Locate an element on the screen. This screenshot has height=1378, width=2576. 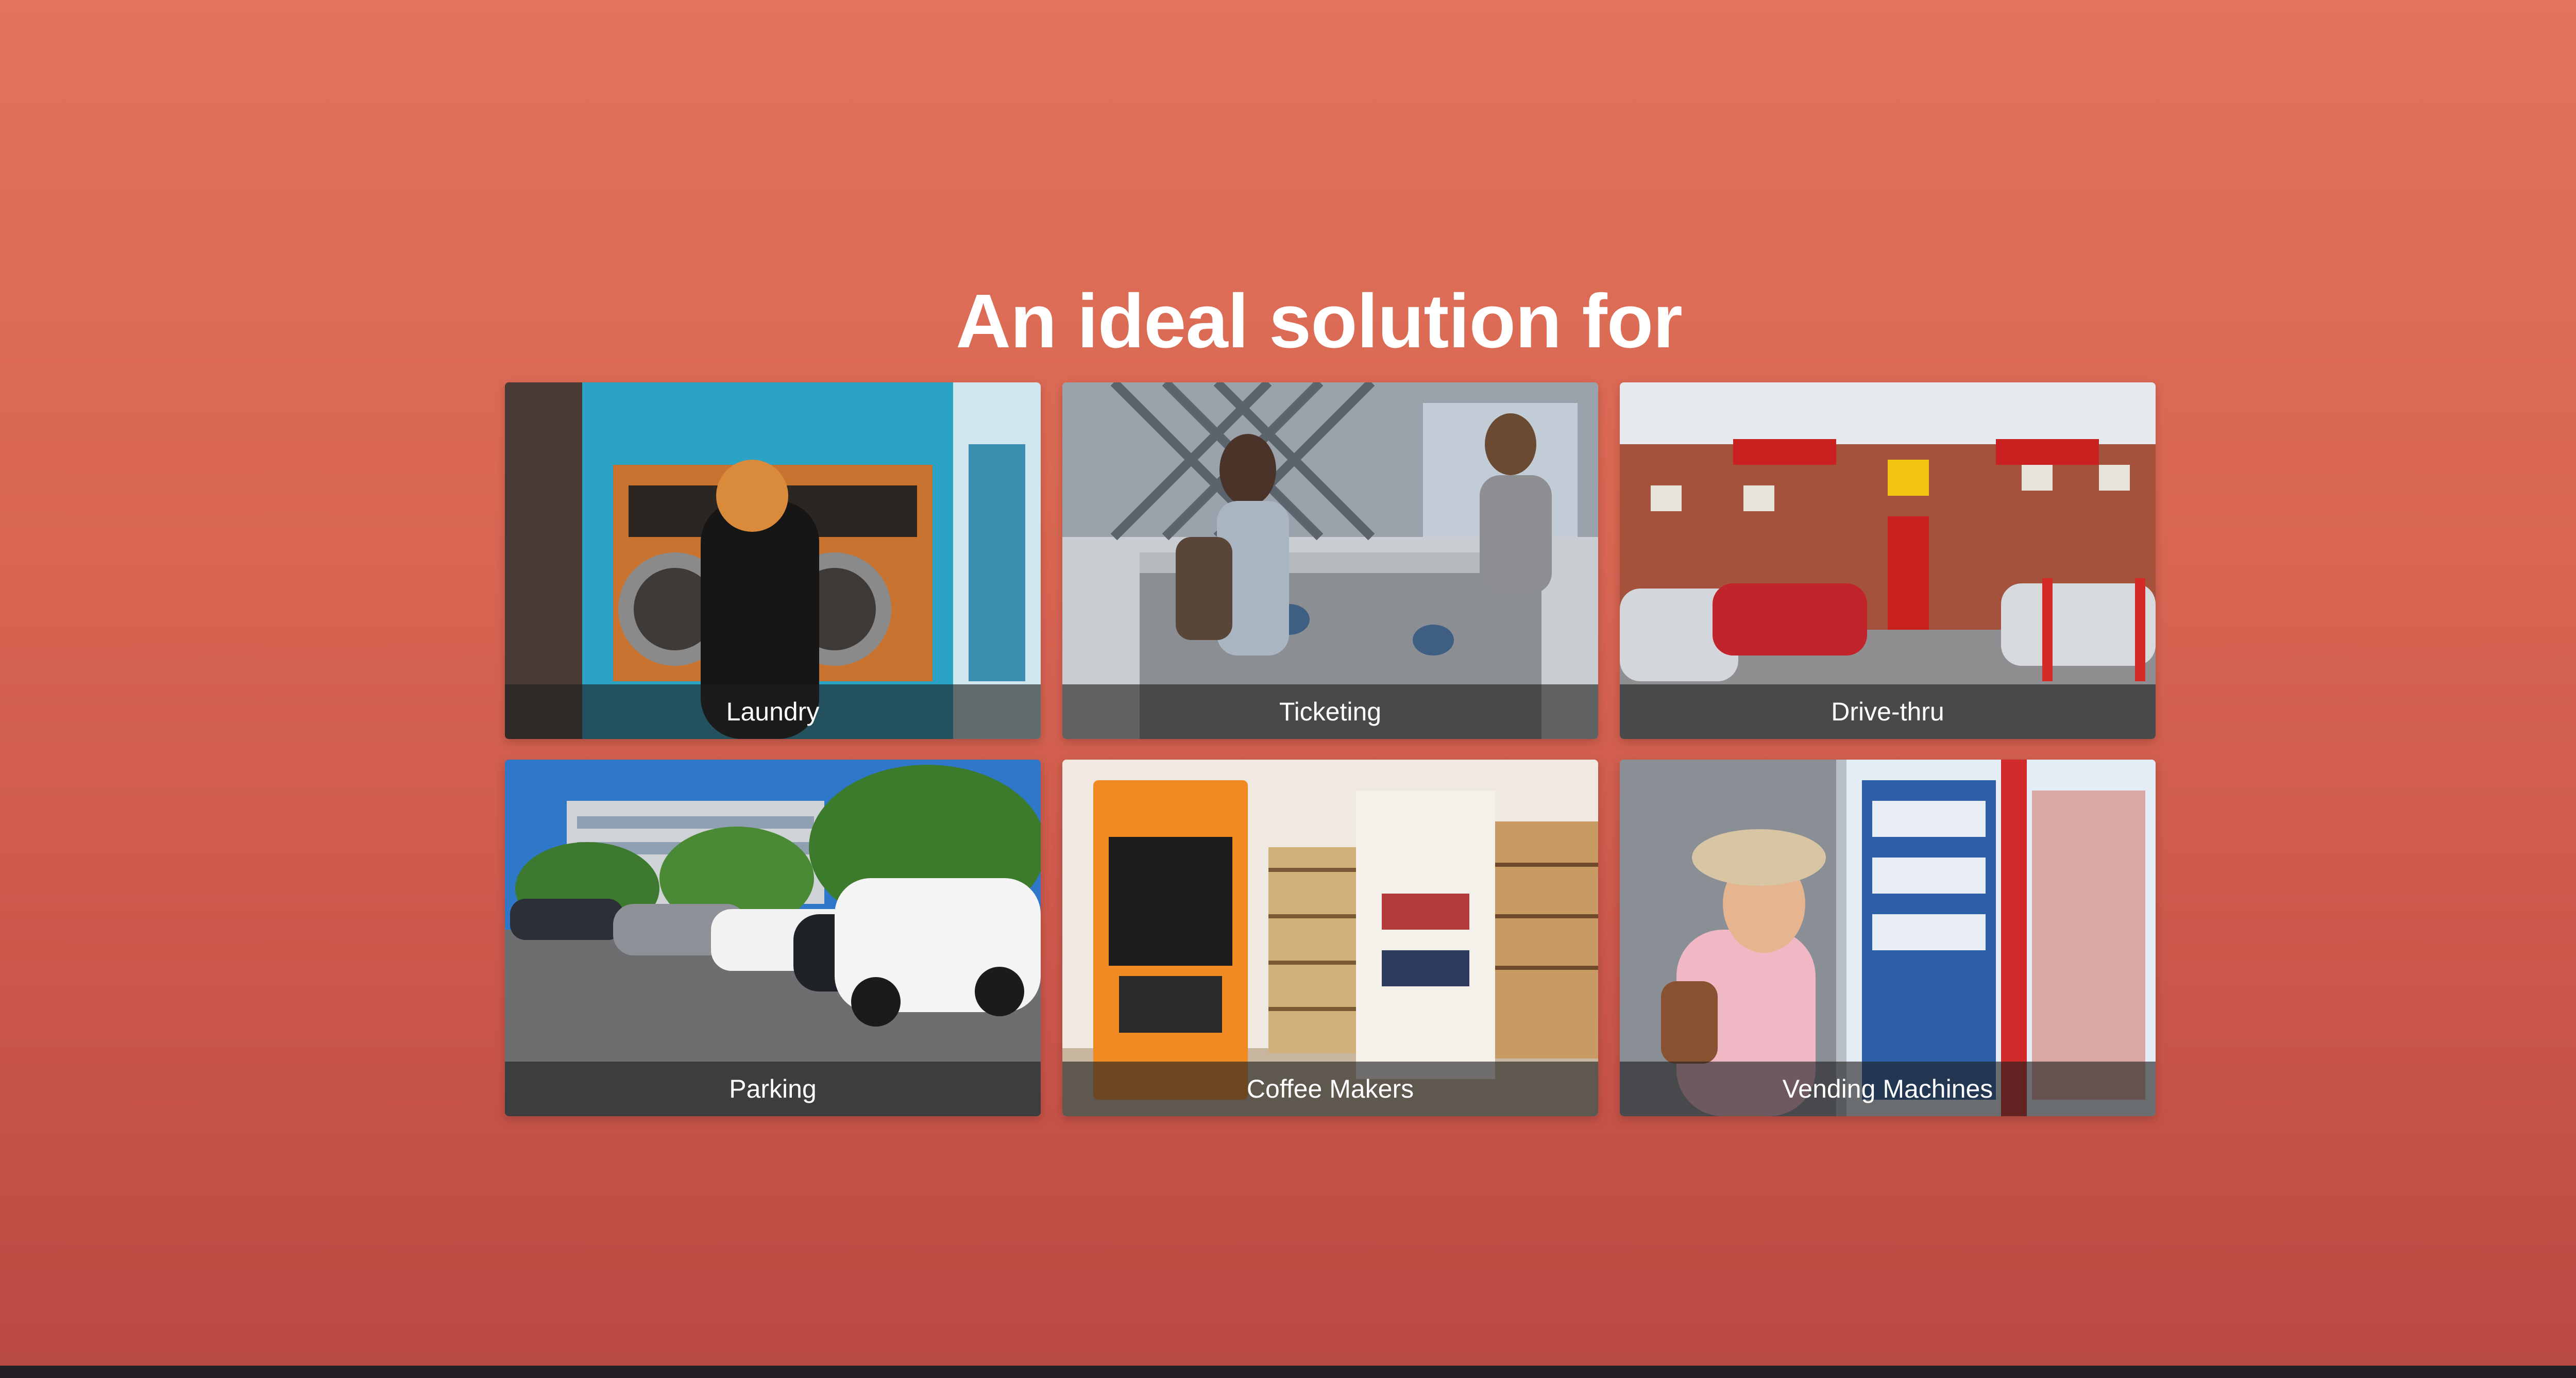
tile-caption: Coffee Makers is located at coordinates (1330, 1089).